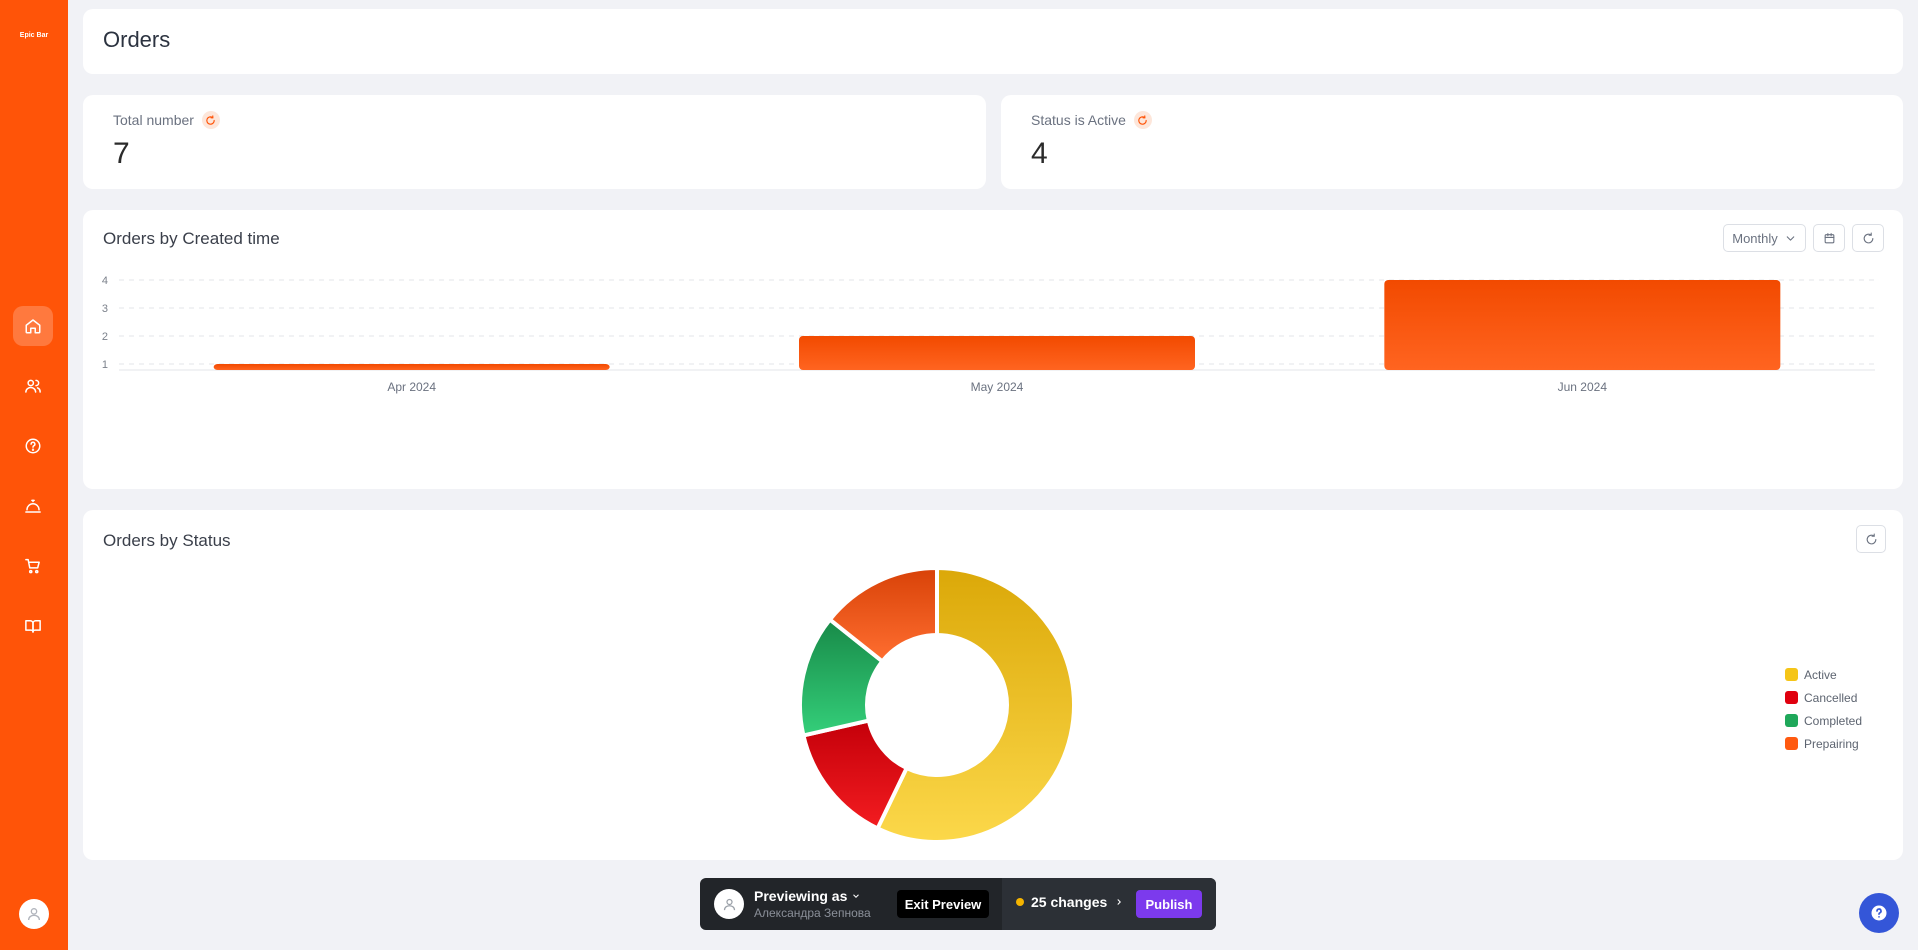  I want to click on sidebar-item-dishes, so click(33, 506).